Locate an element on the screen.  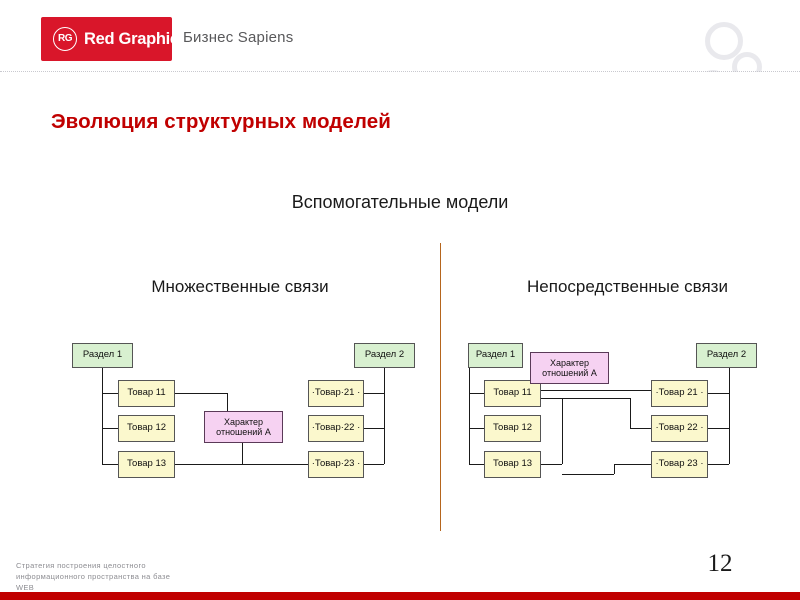
node-item-right-2: ·Товар·22 · is located at coordinates (336, 428).